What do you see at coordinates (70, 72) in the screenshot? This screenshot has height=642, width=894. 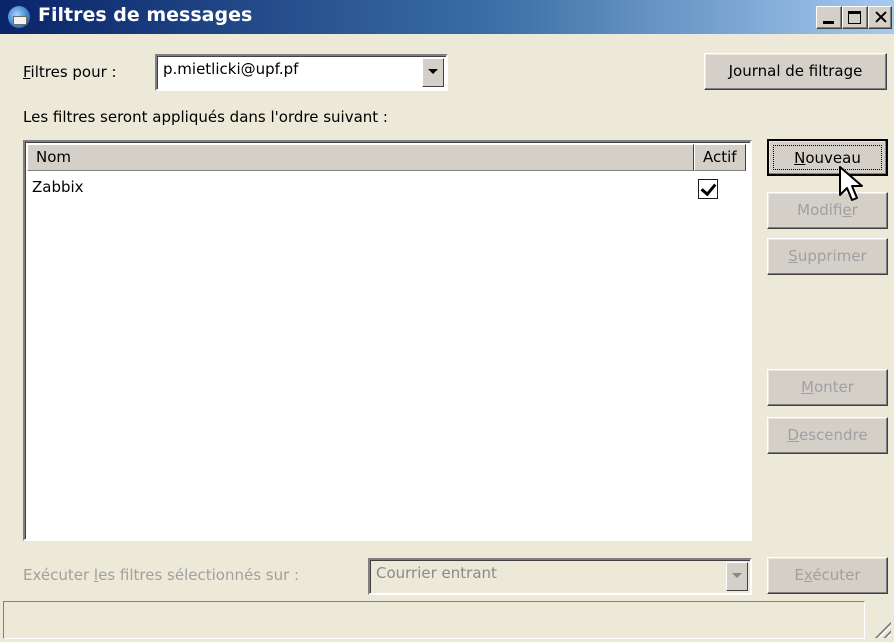 I see `account-label: Filtres pour :` at bounding box center [70, 72].